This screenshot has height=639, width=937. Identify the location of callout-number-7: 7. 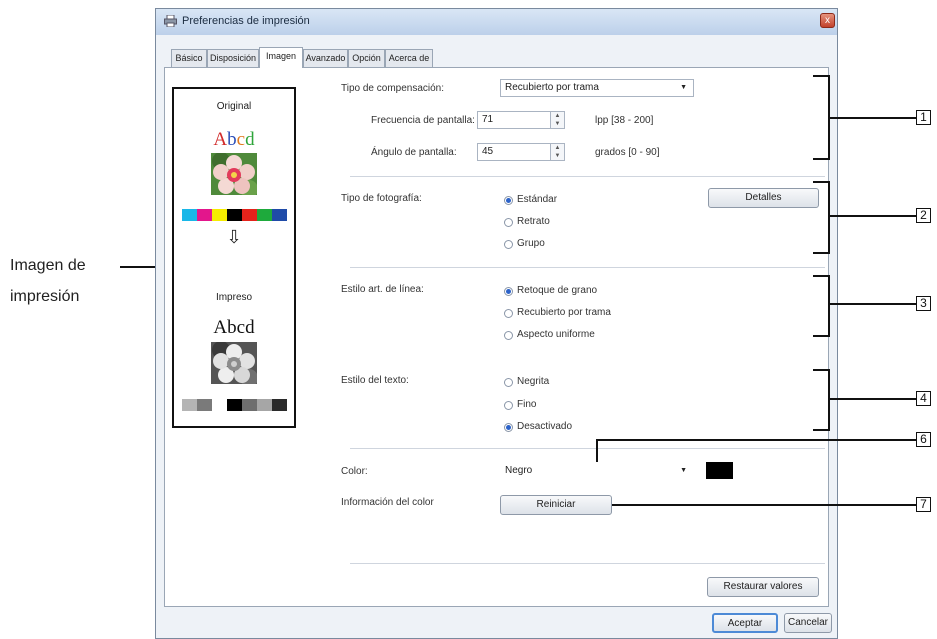
(923, 504).